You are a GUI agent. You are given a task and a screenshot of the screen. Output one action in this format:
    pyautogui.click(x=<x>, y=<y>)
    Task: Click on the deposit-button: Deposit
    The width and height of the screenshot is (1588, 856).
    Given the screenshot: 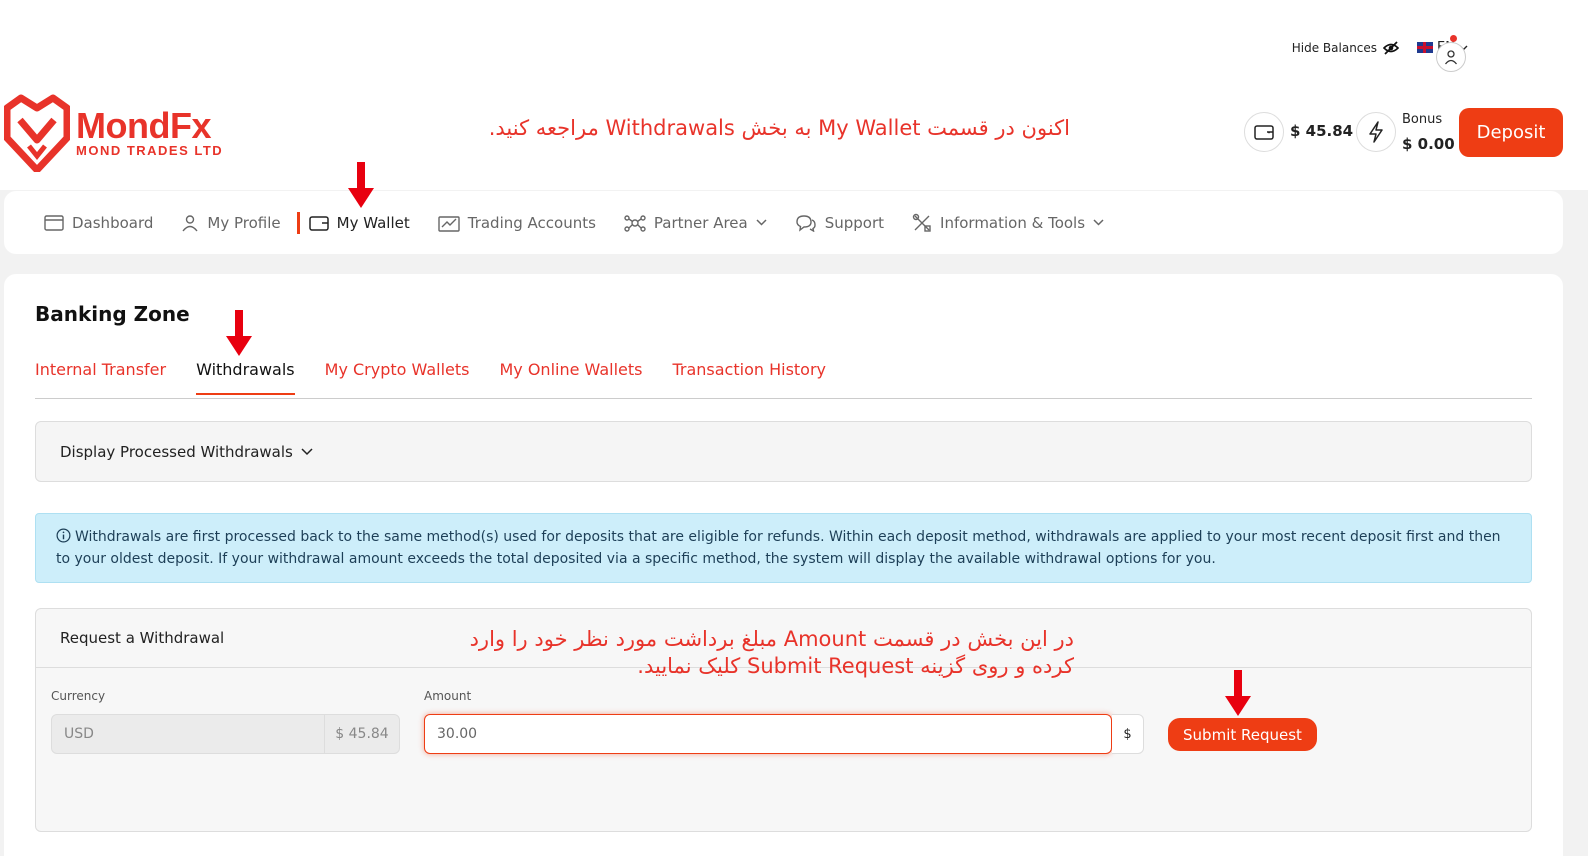 What is the action you would take?
    pyautogui.click(x=1511, y=132)
    